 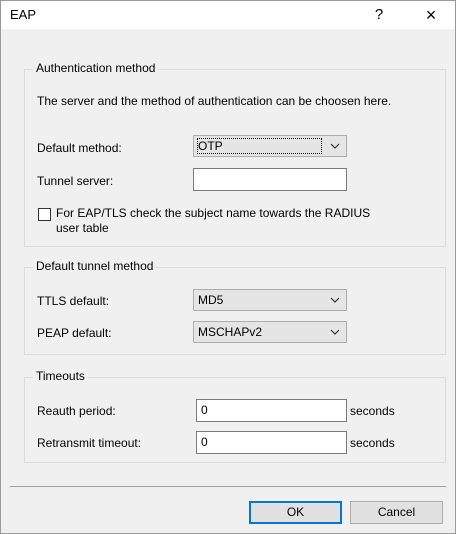 What do you see at coordinates (95, 266) in the screenshot?
I see `default-tunnel-method-legend: Default tunnel method` at bounding box center [95, 266].